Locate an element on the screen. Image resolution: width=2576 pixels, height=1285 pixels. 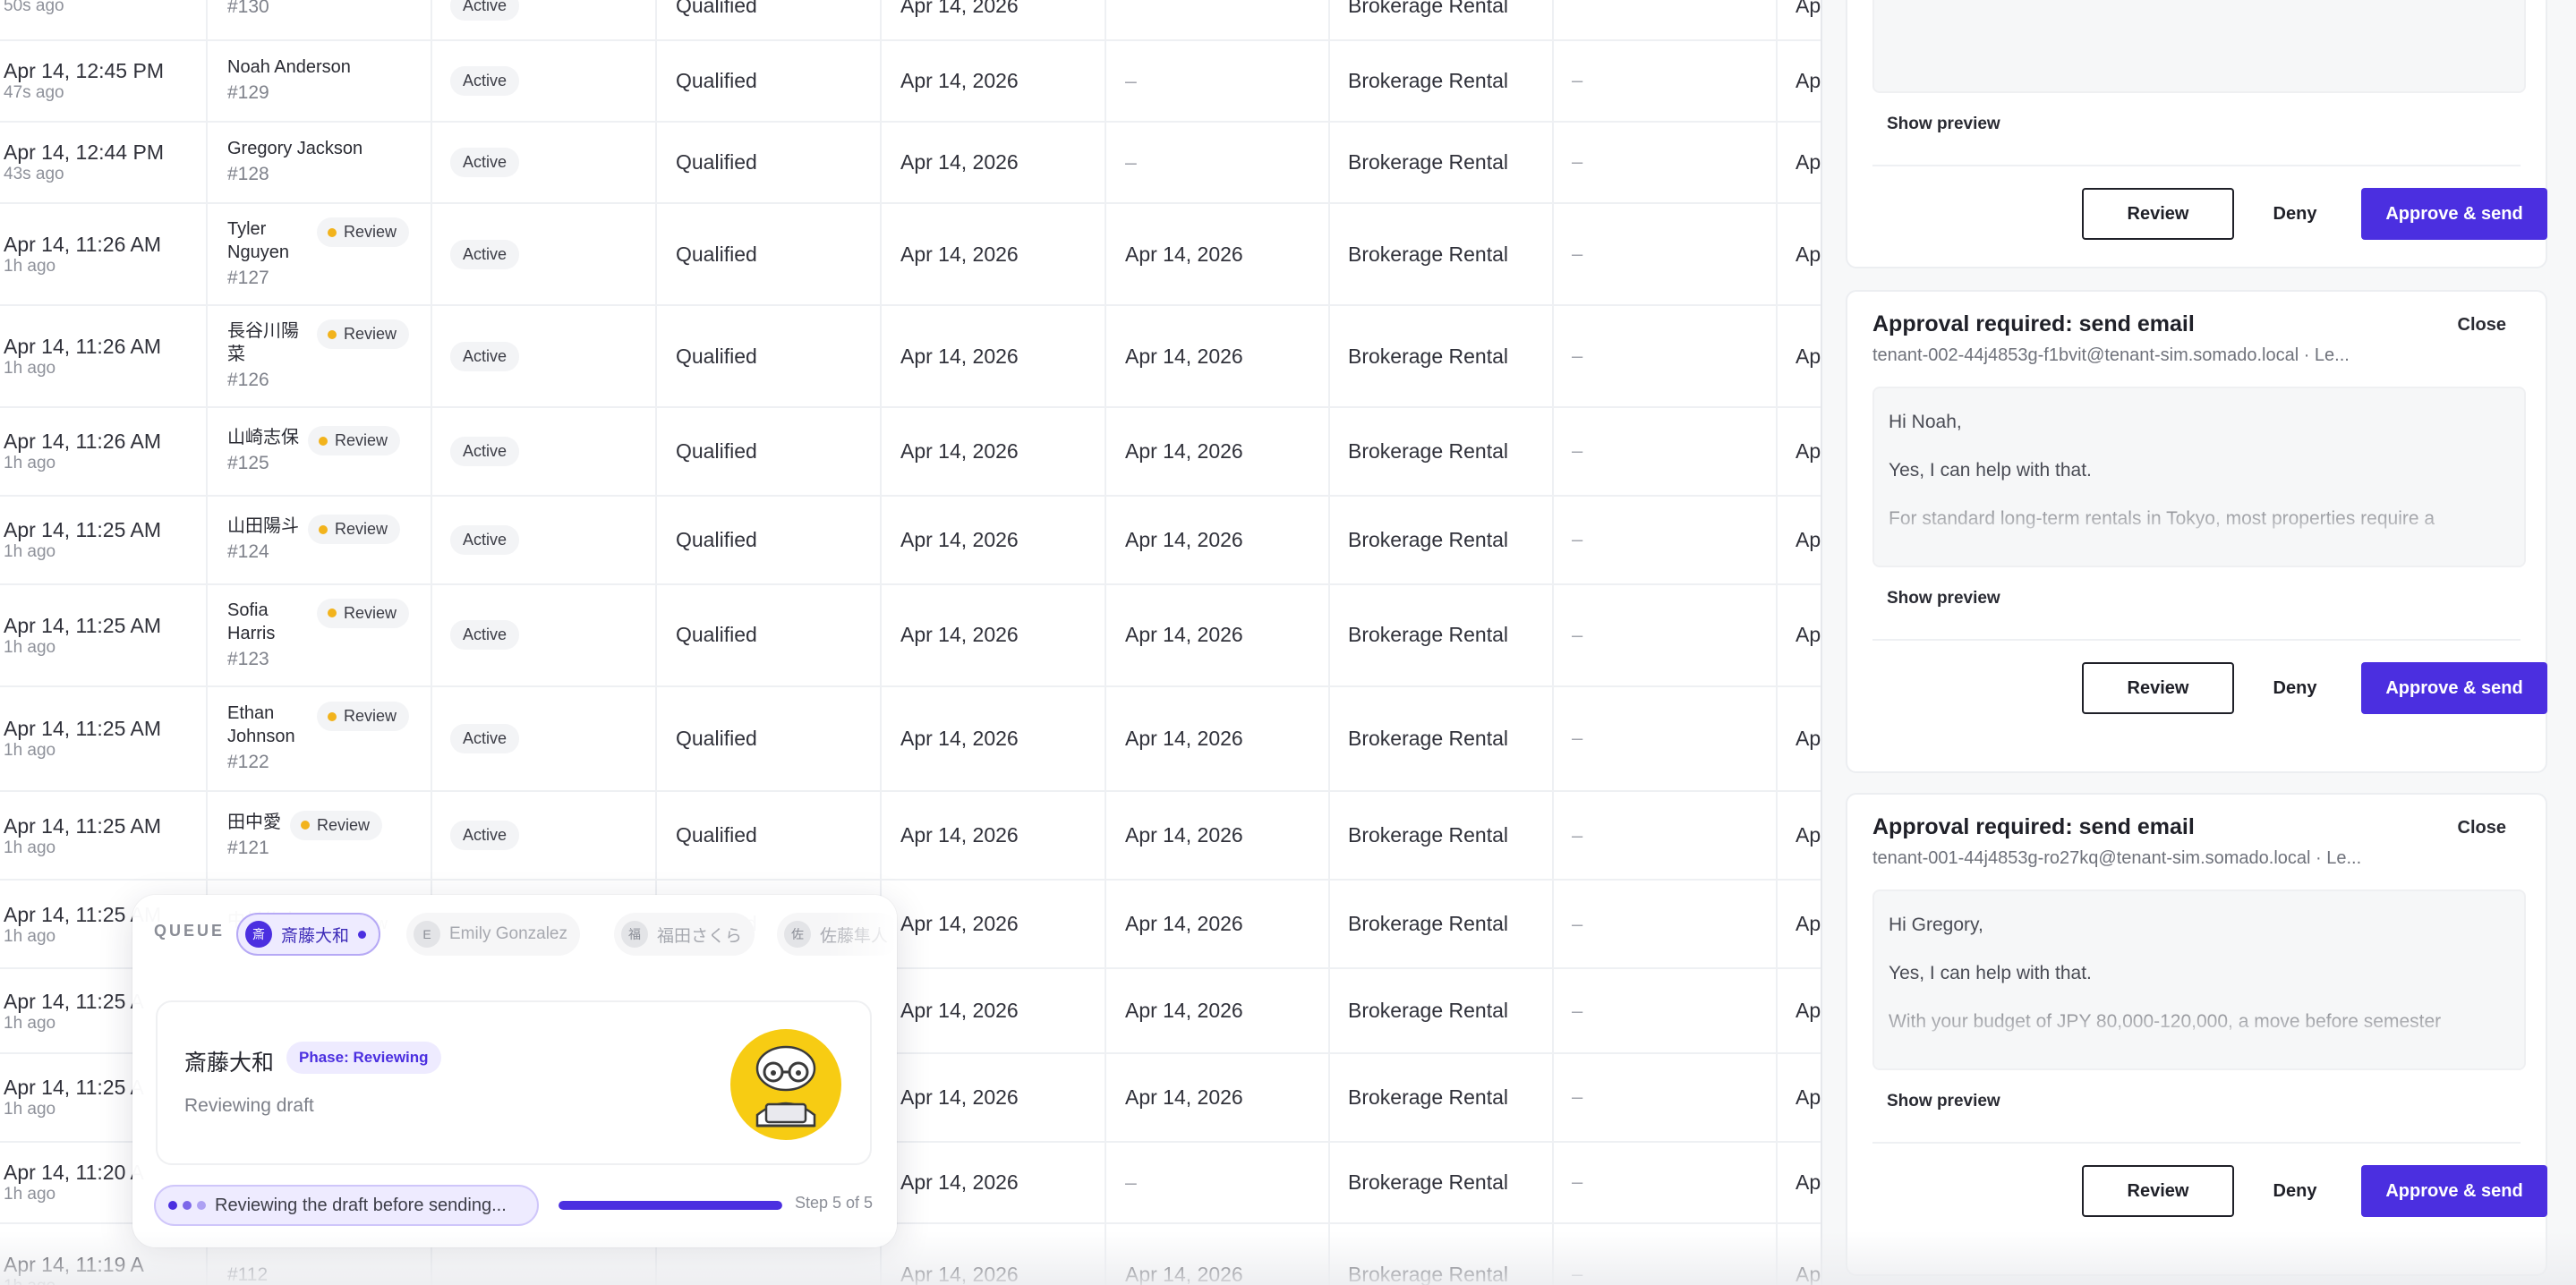
lead-name: 長谷川陽菜 is located at coordinates (267, 342).